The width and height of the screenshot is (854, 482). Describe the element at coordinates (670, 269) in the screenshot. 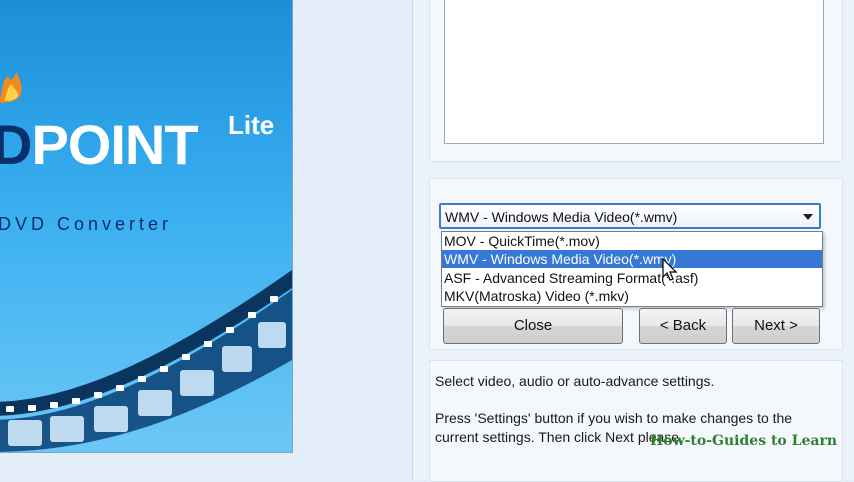

I see `mouse-cursor-icon` at that location.